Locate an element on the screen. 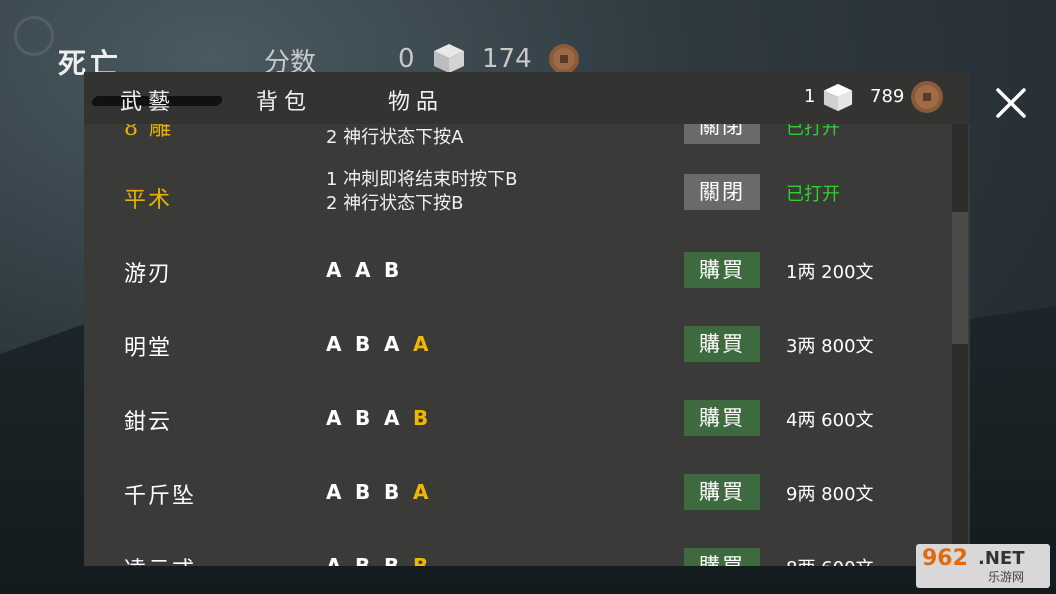 This screenshot has width=1056, height=594. key-sequence: ABBA is located at coordinates (384, 492).